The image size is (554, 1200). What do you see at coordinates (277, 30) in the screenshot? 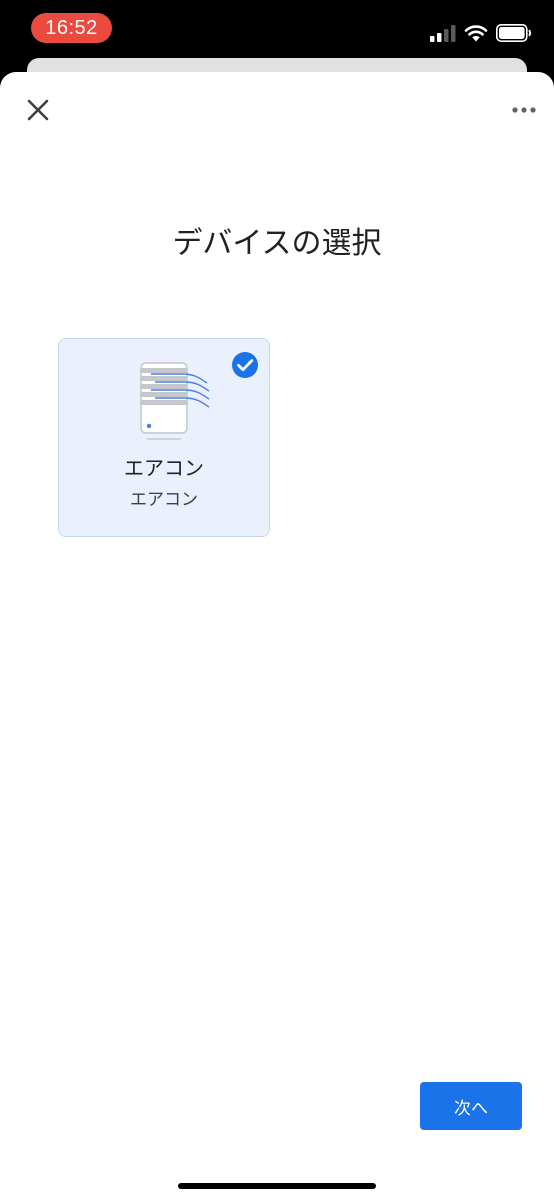
I see `status-bar: 16:52` at bounding box center [277, 30].